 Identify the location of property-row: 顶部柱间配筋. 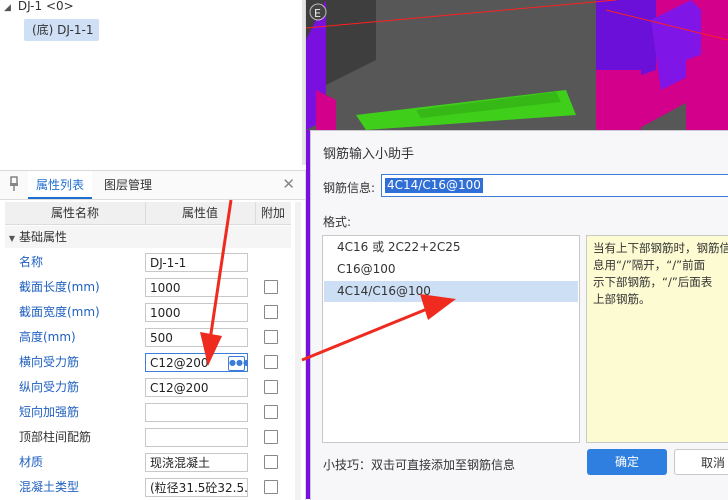
(148, 437).